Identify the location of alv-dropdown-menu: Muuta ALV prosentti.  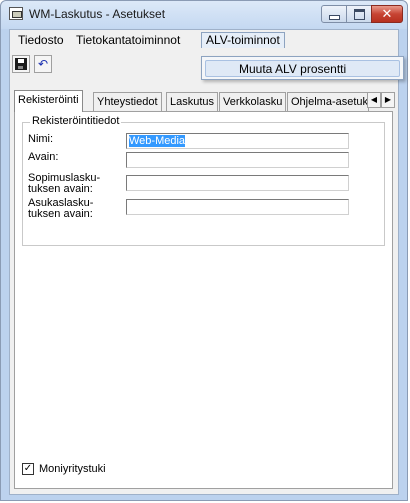
(302, 68).